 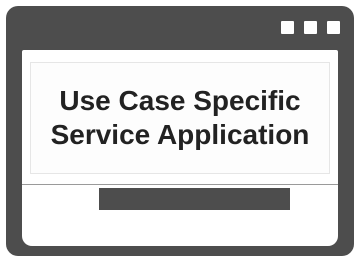 I want to click on action-bar, so click(x=194, y=199).